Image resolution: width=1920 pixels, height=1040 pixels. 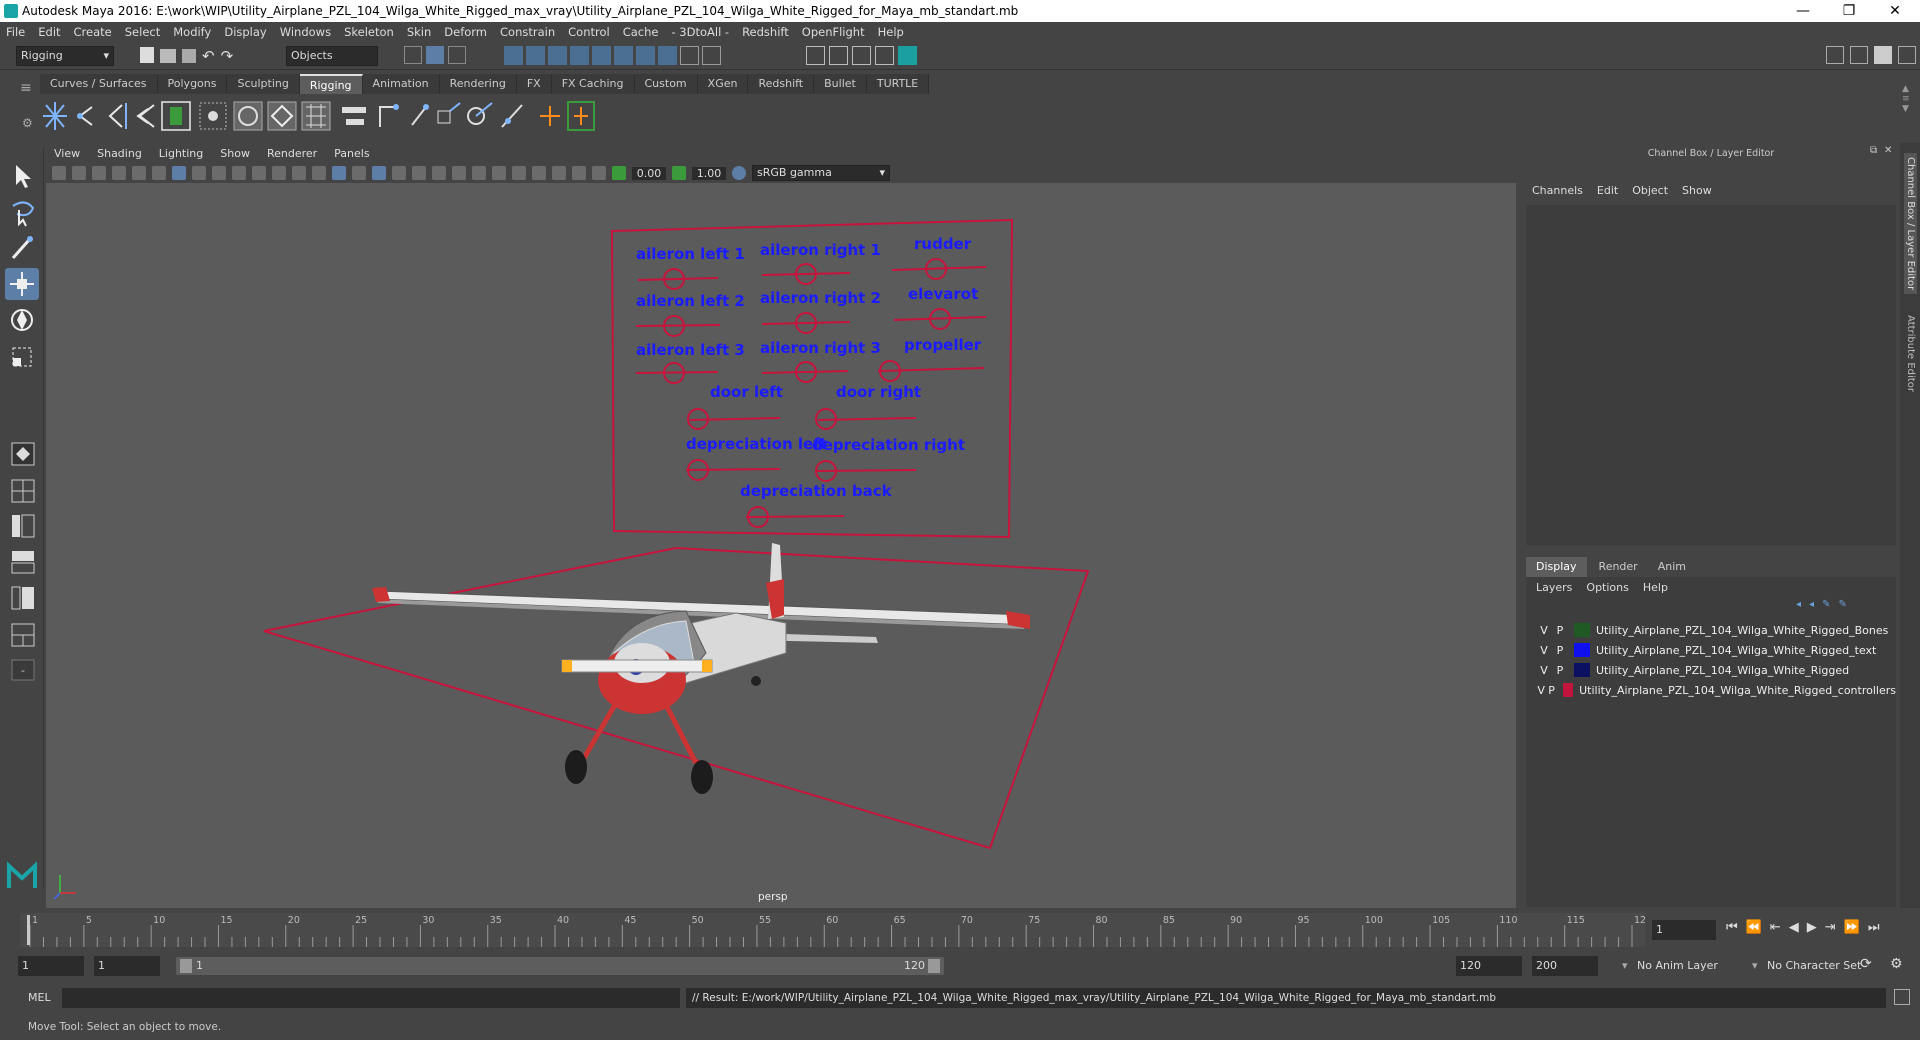 What do you see at coordinates (99, 173) in the screenshot?
I see `bookmark-icon` at bounding box center [99, 173].